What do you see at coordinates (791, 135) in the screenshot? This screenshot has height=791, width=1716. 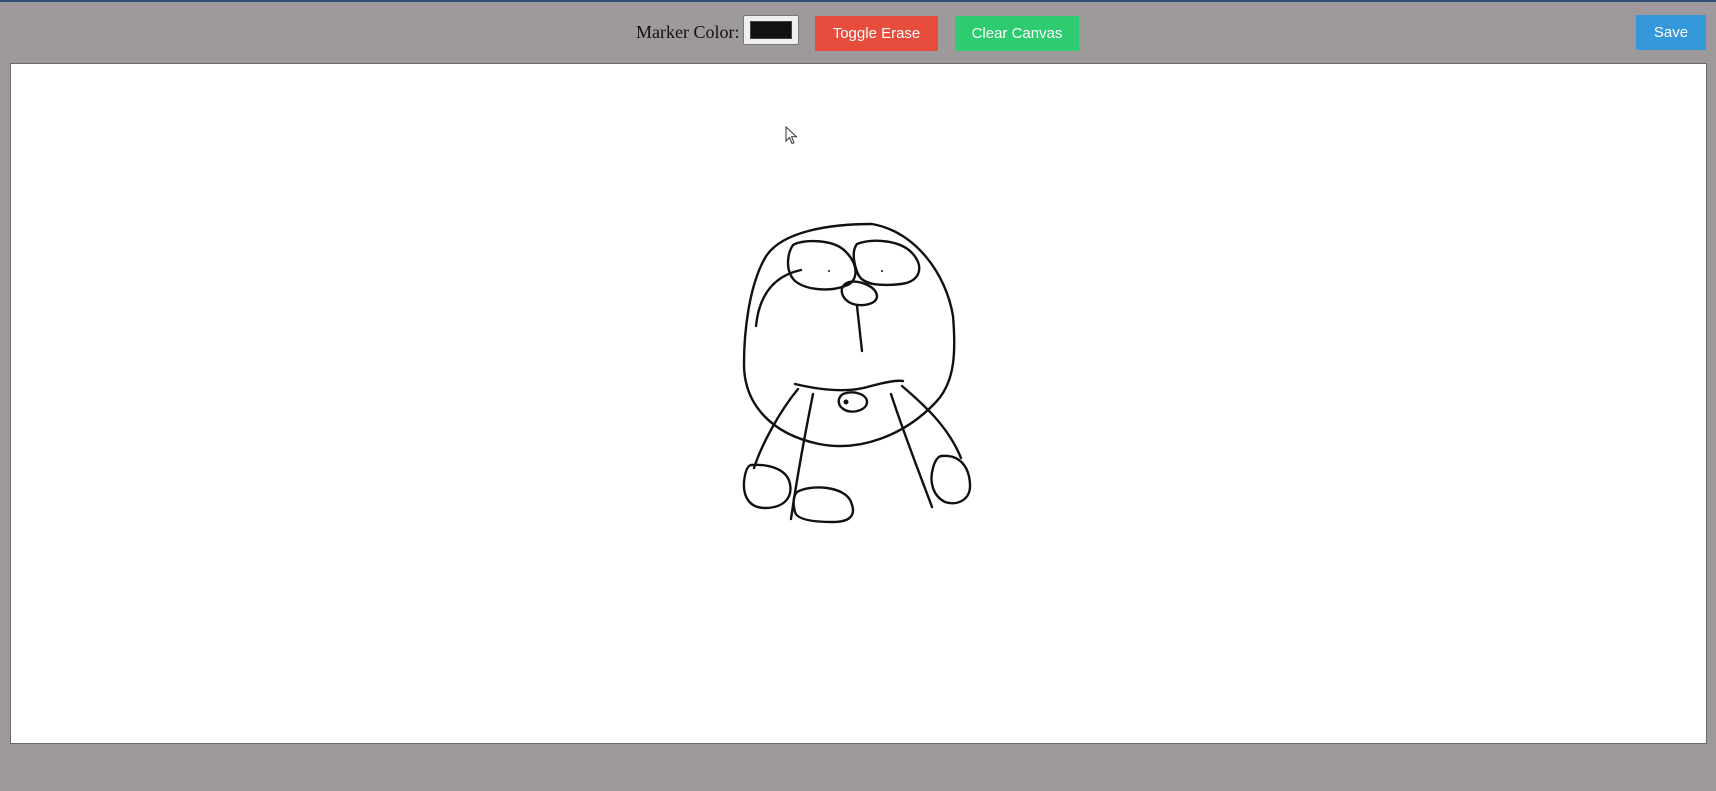 I see `mouse-pointer-icon` at bounding box center [791, 135].